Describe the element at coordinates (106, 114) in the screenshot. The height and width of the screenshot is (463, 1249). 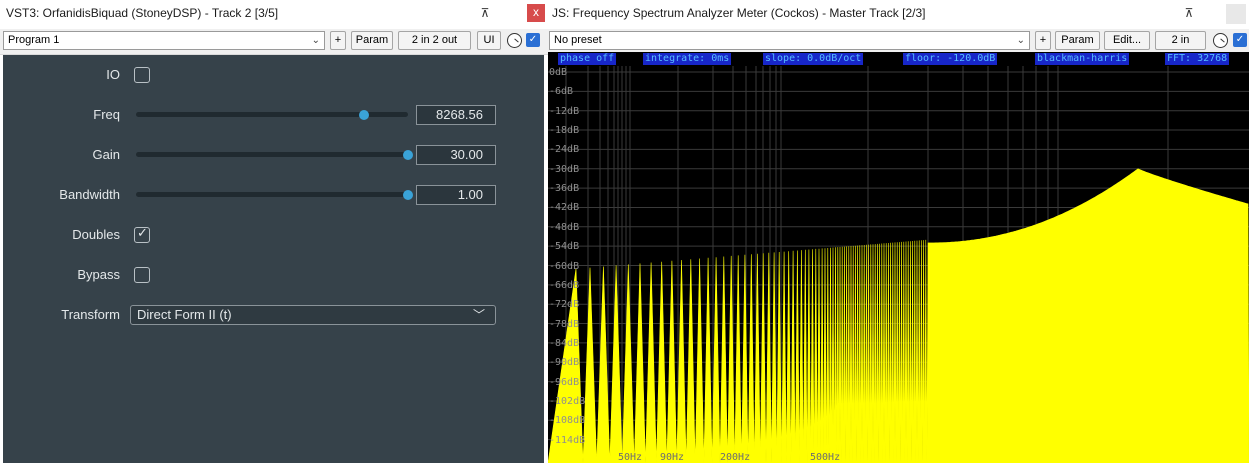
I see `freq-label: Freq` at that location.